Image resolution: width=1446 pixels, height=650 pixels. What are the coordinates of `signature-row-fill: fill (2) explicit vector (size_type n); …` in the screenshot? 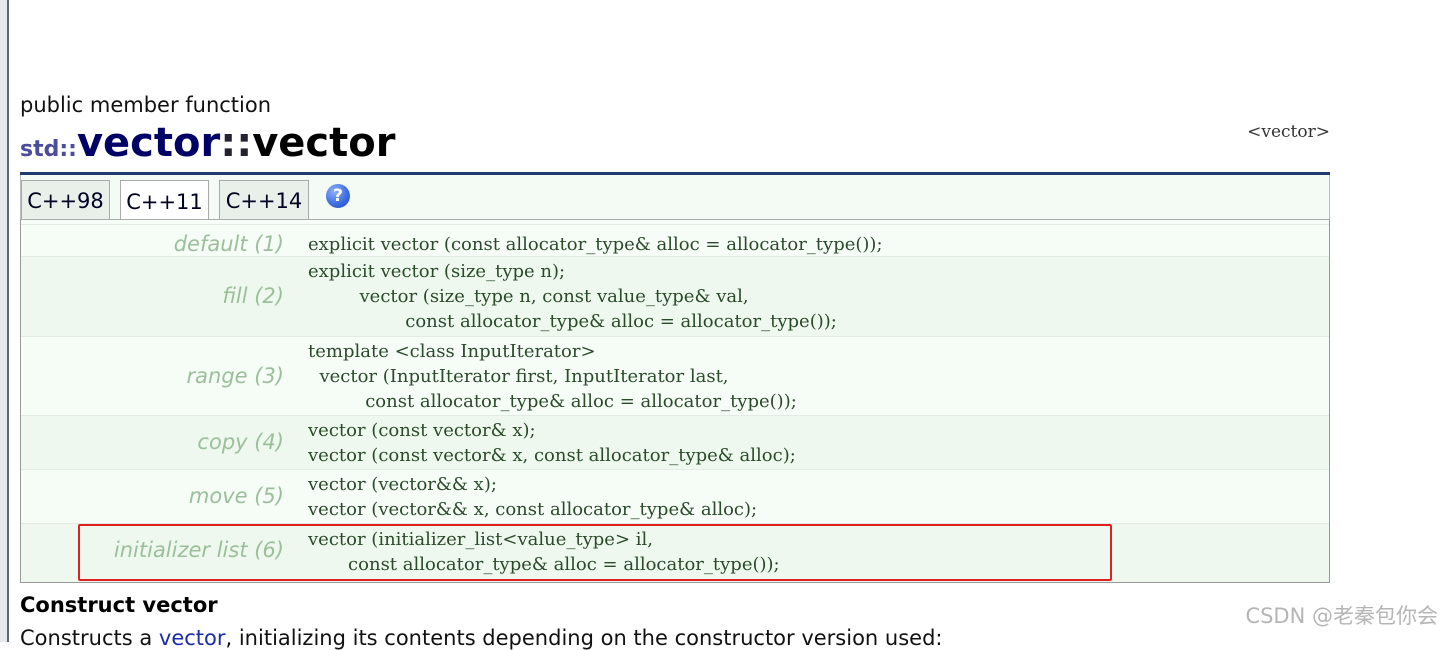 It's located at (675, 296).